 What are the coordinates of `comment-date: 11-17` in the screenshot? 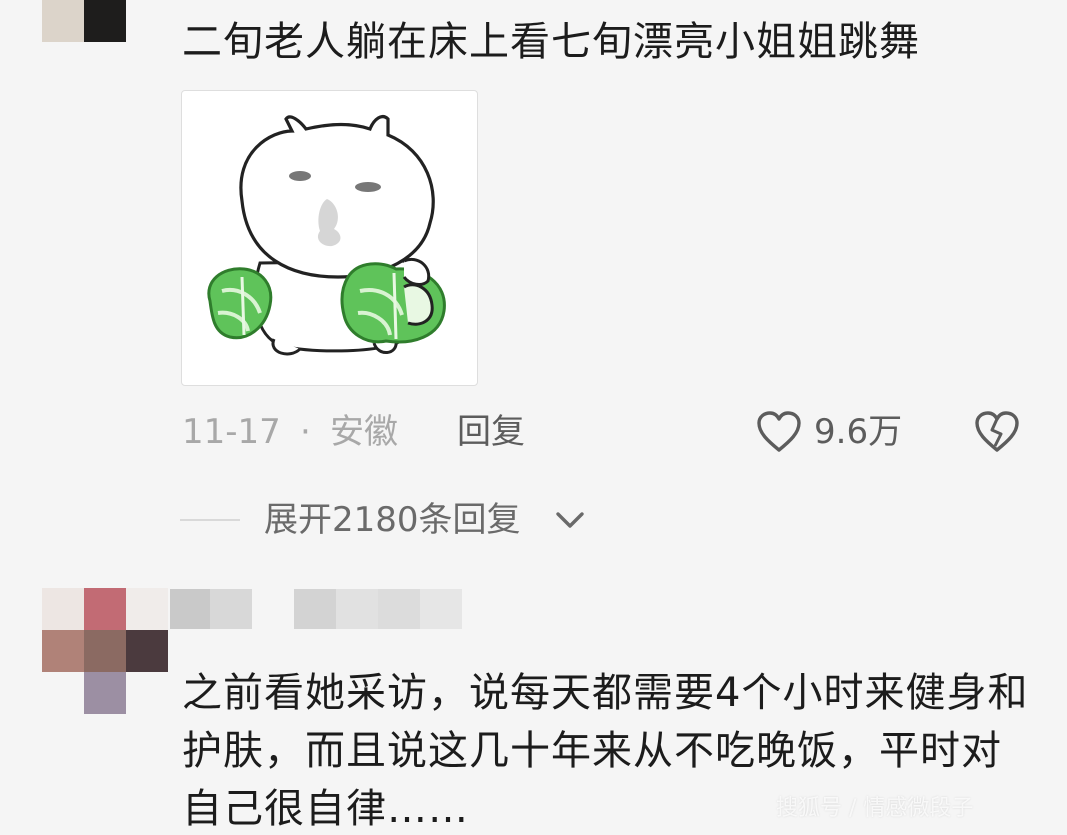 It's located at (231, 432).